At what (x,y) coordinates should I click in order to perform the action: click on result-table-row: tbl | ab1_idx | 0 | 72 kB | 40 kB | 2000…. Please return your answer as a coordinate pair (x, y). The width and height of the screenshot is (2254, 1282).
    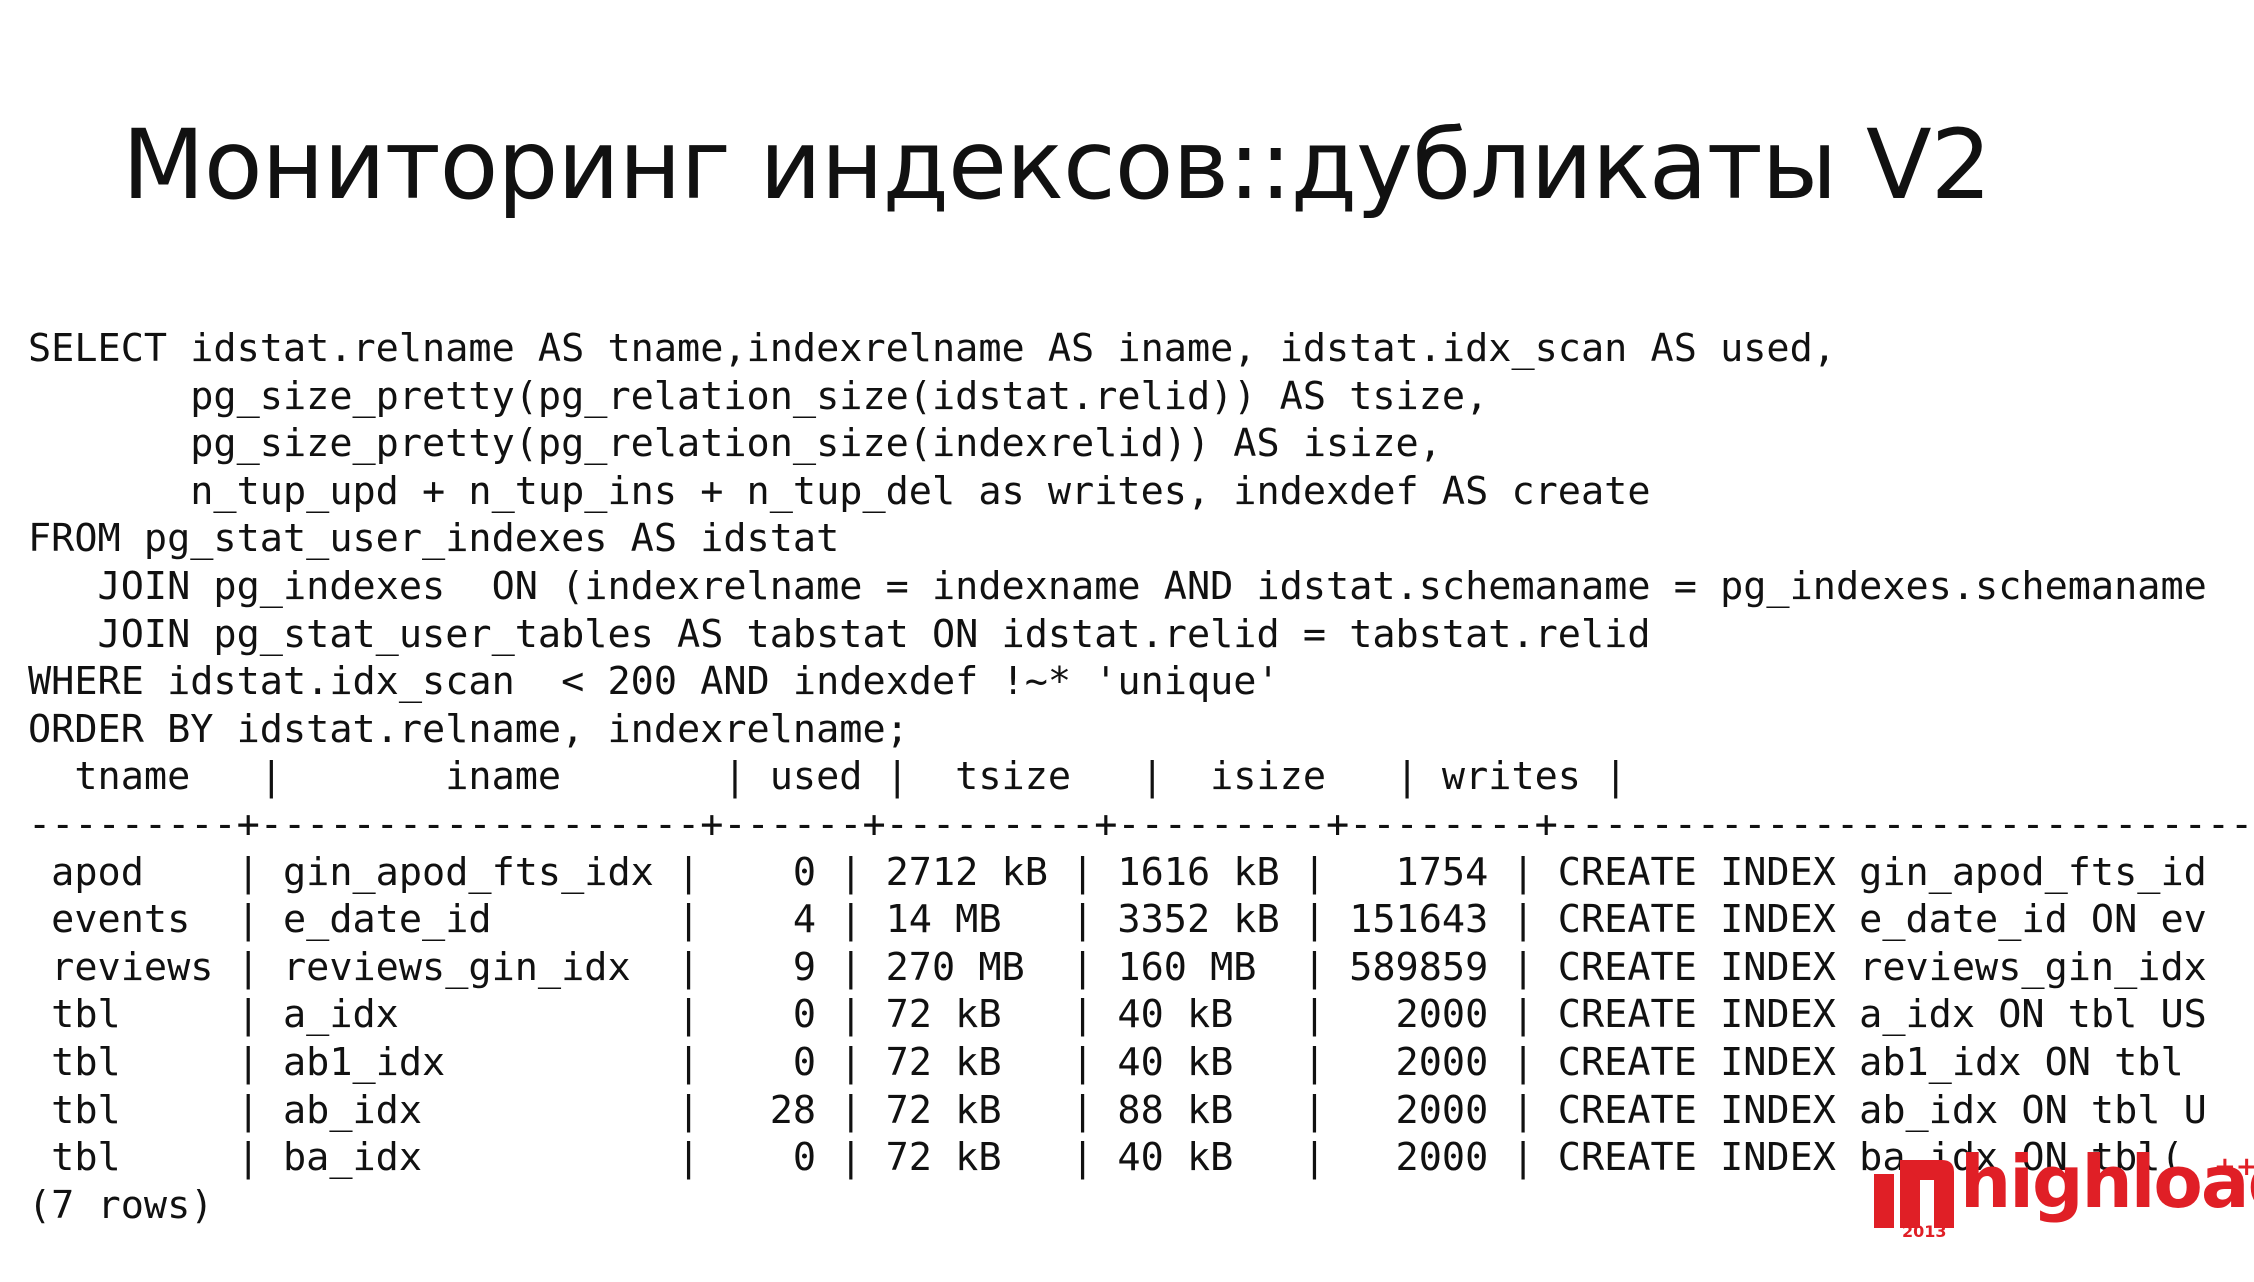
    Looking at the image, I should click on (1106, 1062).